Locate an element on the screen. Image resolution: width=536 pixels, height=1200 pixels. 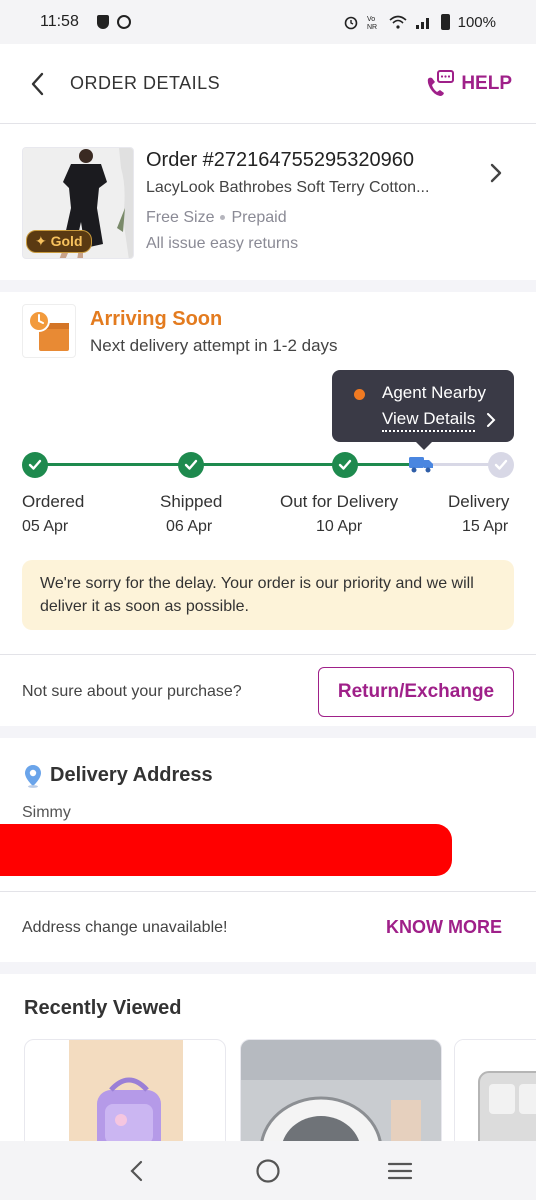
phone-chat-icon is located at coordinates (441, 82).